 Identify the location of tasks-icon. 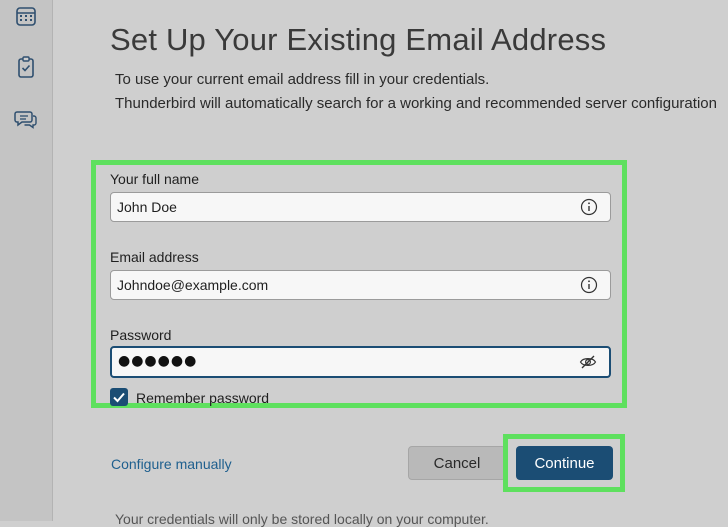
(26, 67).